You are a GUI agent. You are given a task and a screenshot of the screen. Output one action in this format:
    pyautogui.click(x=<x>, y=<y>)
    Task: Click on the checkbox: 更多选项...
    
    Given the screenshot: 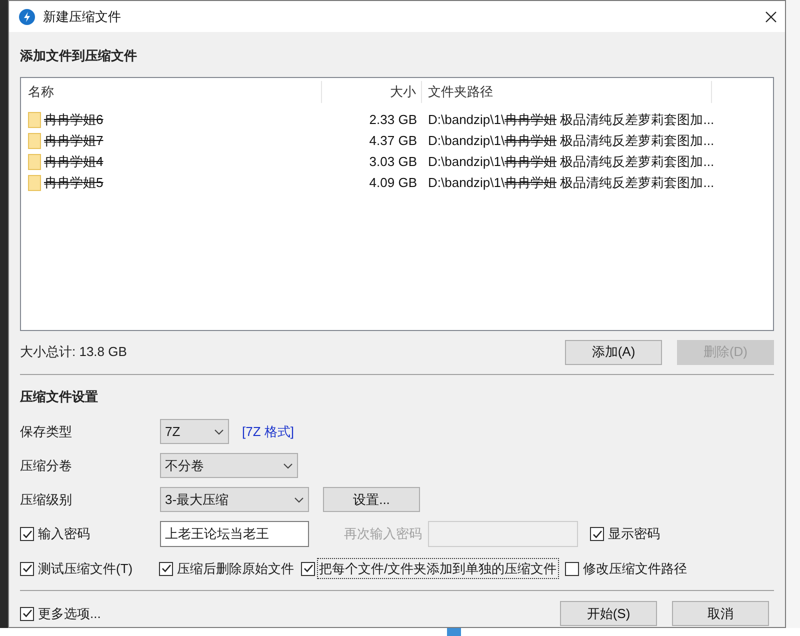 What is the action you would take?
    pyautogui.click(x=290, y=614)
    